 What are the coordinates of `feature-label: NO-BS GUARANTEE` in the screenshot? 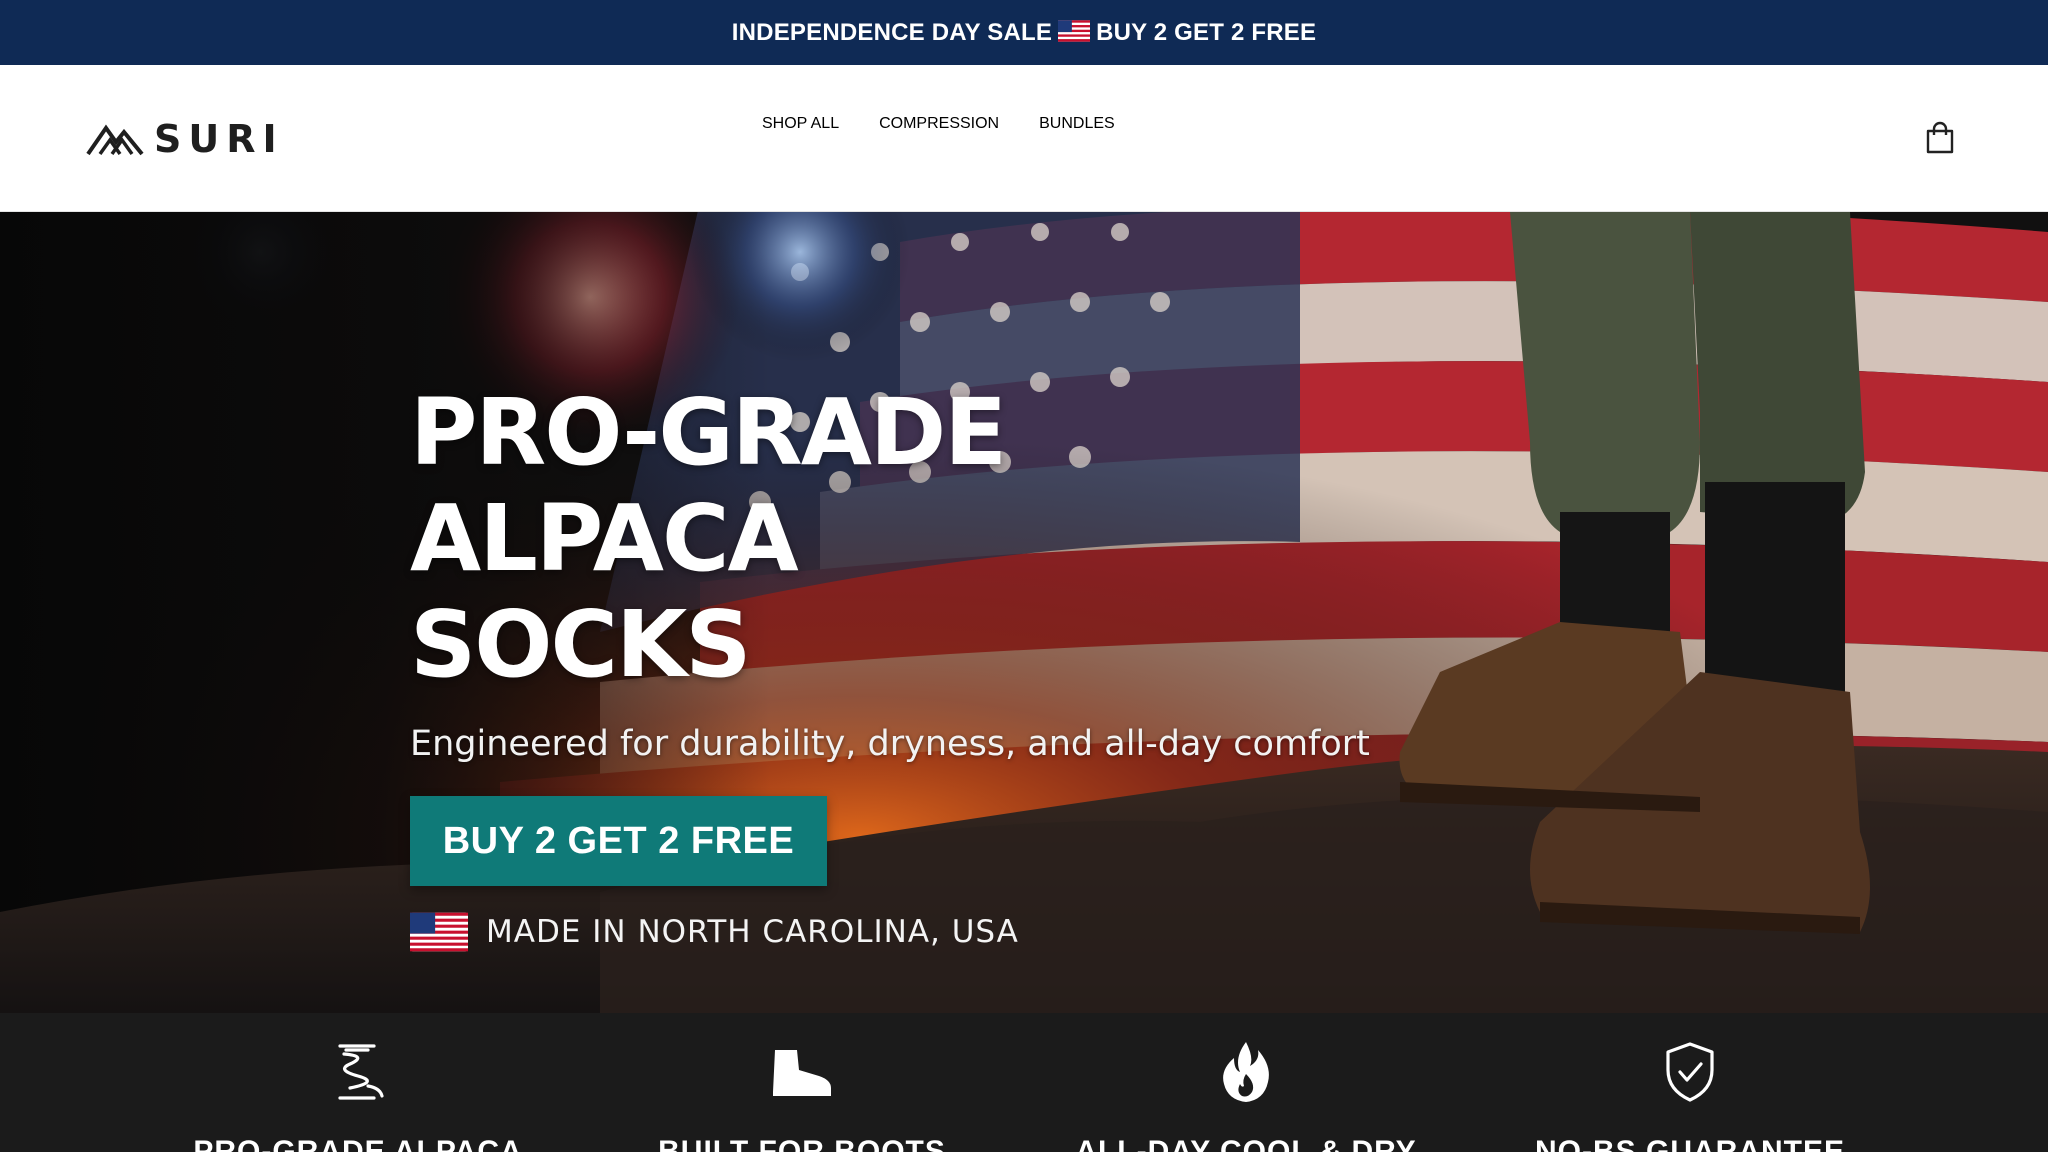 It's located at (1689, 1143).